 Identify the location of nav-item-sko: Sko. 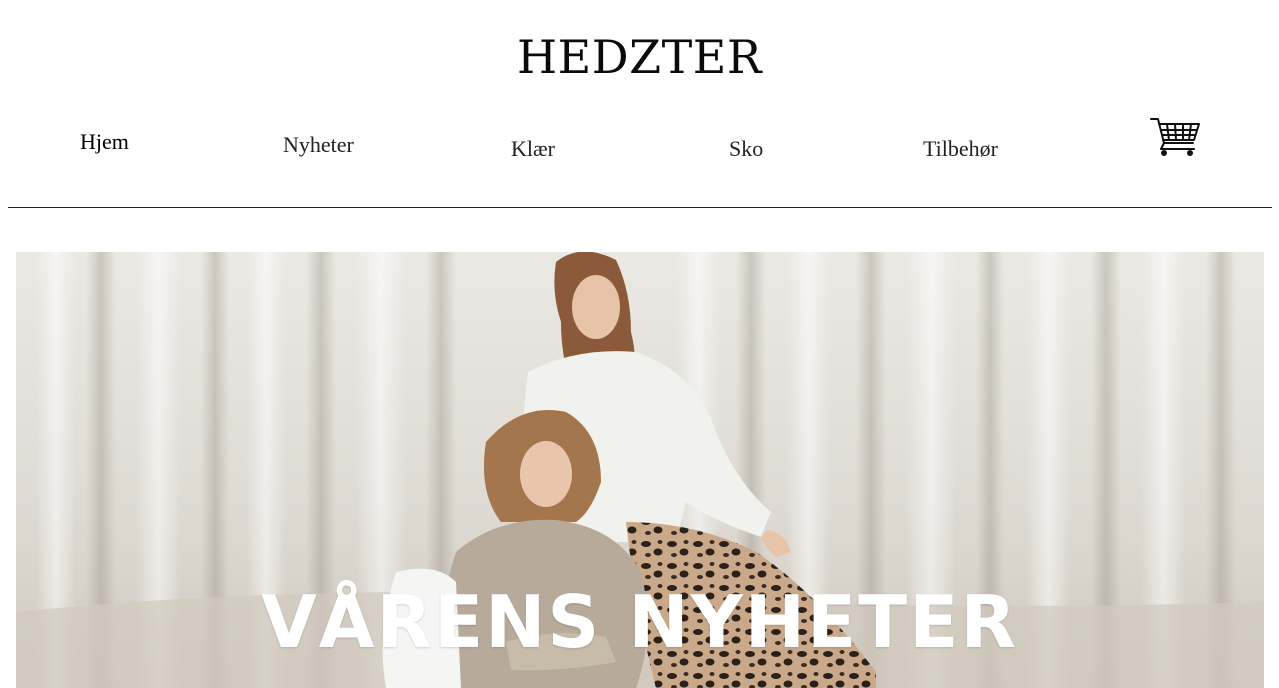
(746, 149).